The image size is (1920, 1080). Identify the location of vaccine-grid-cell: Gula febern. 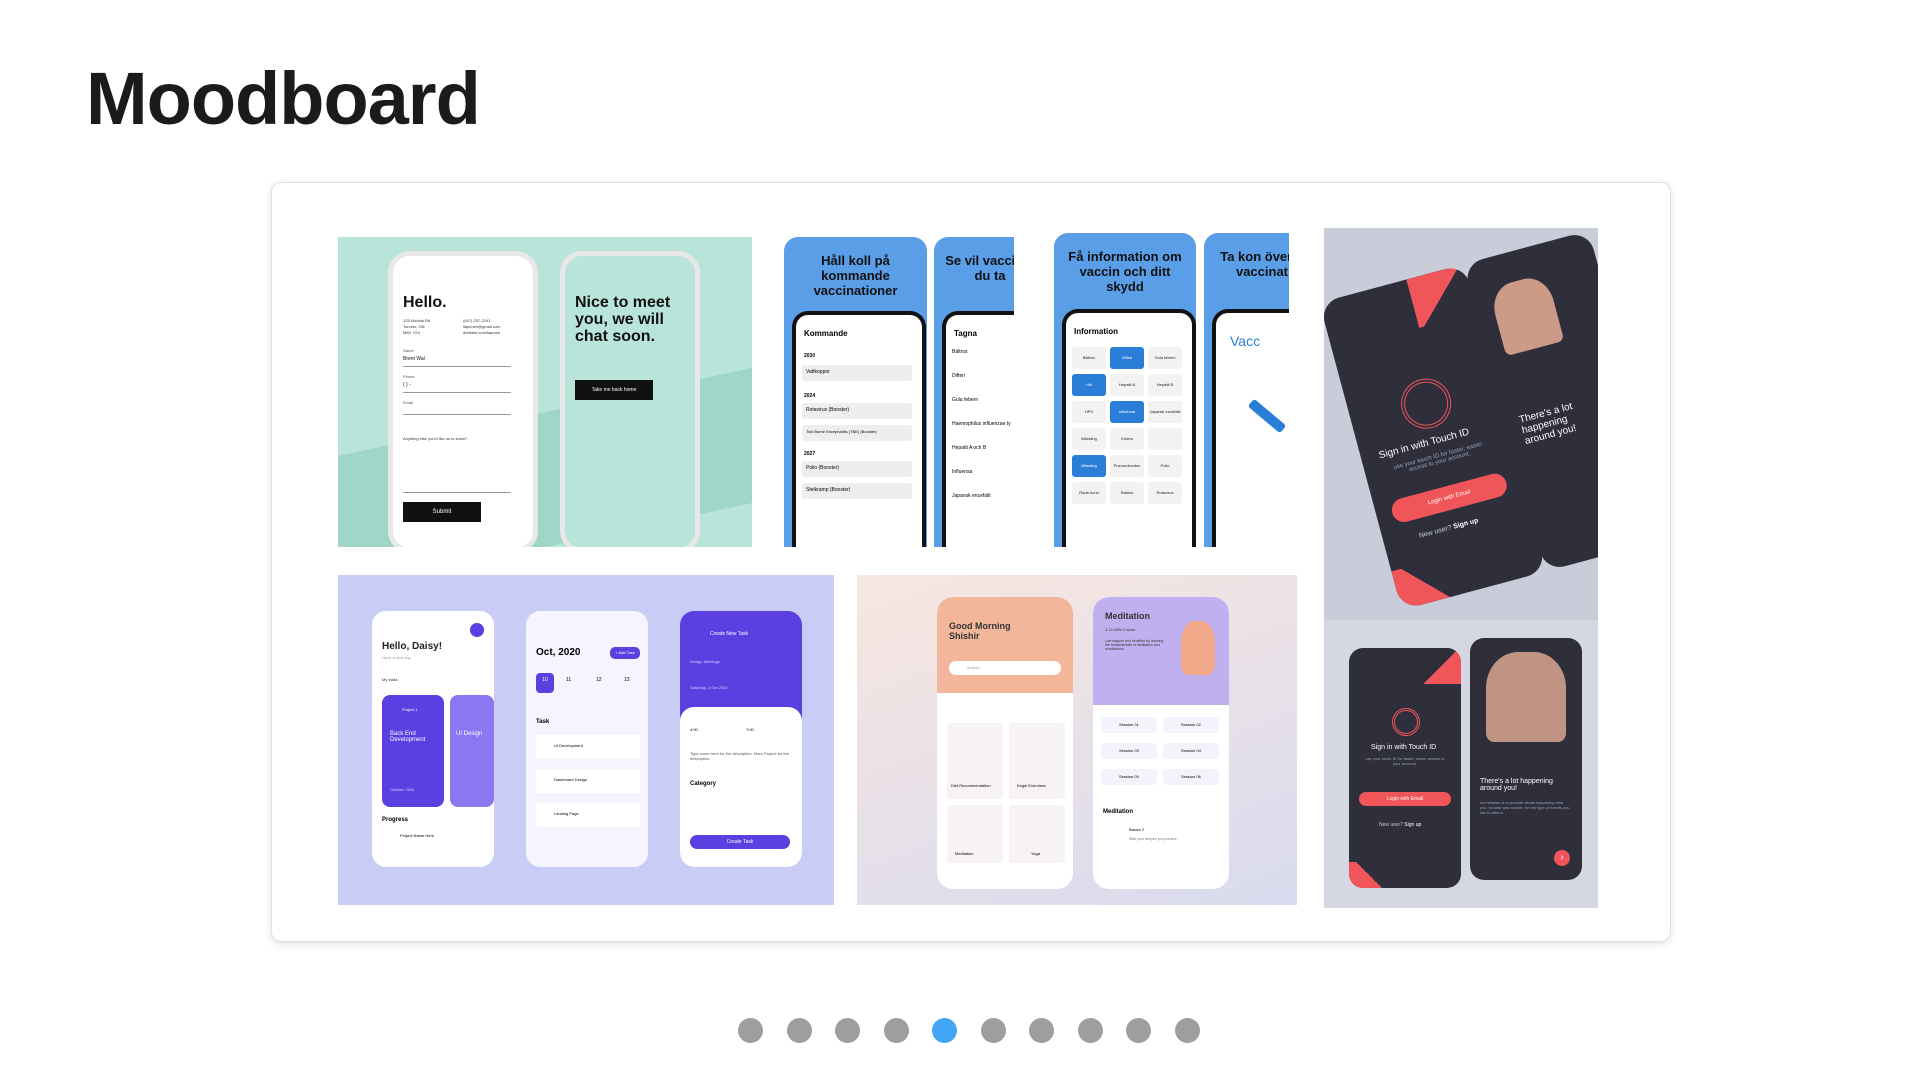
(1165, 358).